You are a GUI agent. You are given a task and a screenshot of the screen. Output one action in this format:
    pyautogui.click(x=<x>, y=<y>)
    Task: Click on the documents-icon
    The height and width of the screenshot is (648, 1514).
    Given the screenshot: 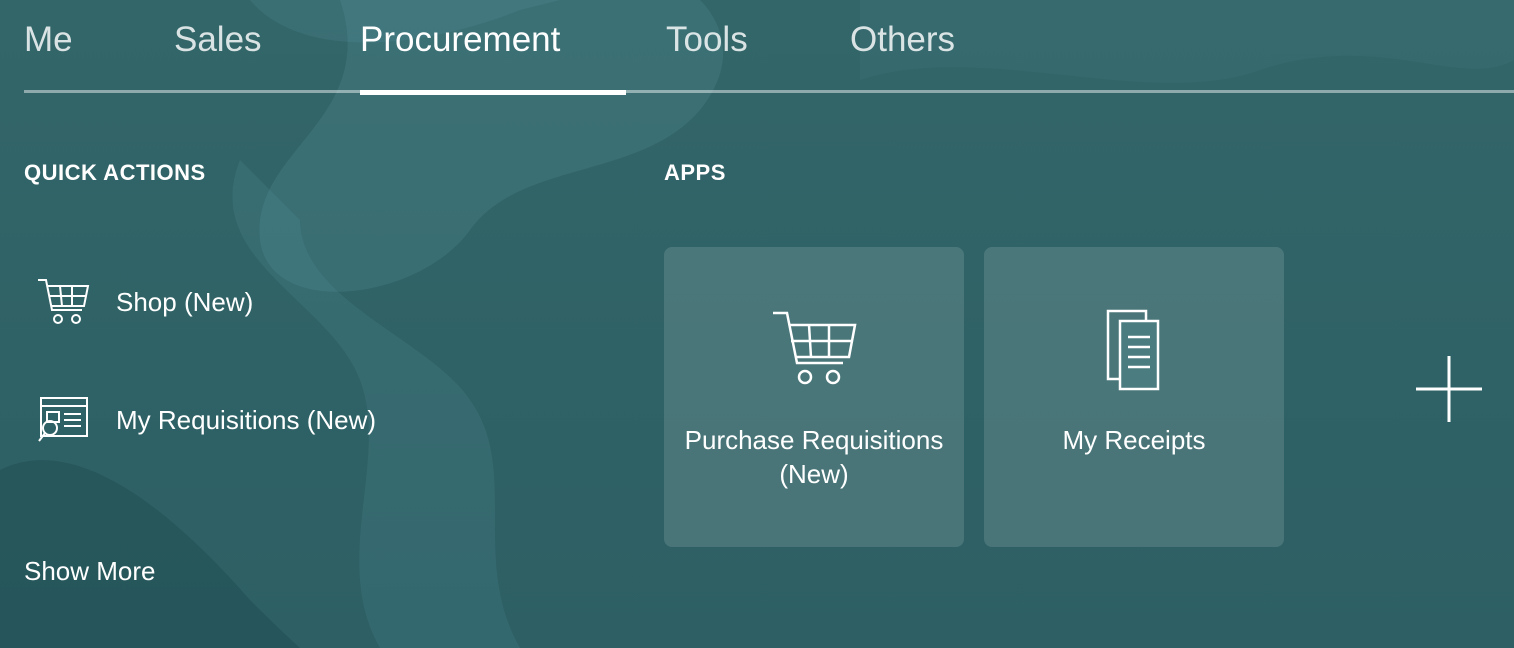 What is the action you would take?
    pyautogui.click(x=1134, y=355)
    